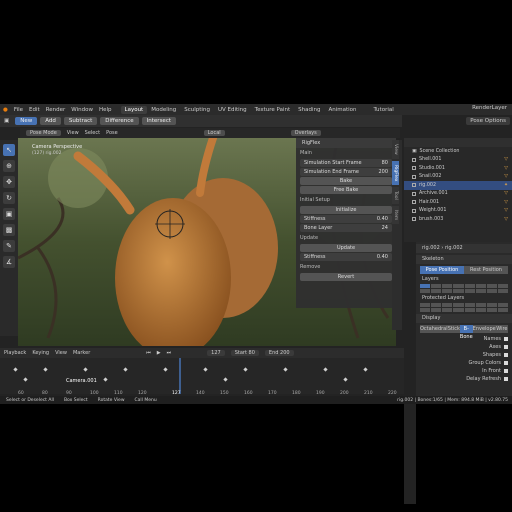 This screenshot has height=512, width=512. I want to click on bone-layers-grid, so click(464, 288).